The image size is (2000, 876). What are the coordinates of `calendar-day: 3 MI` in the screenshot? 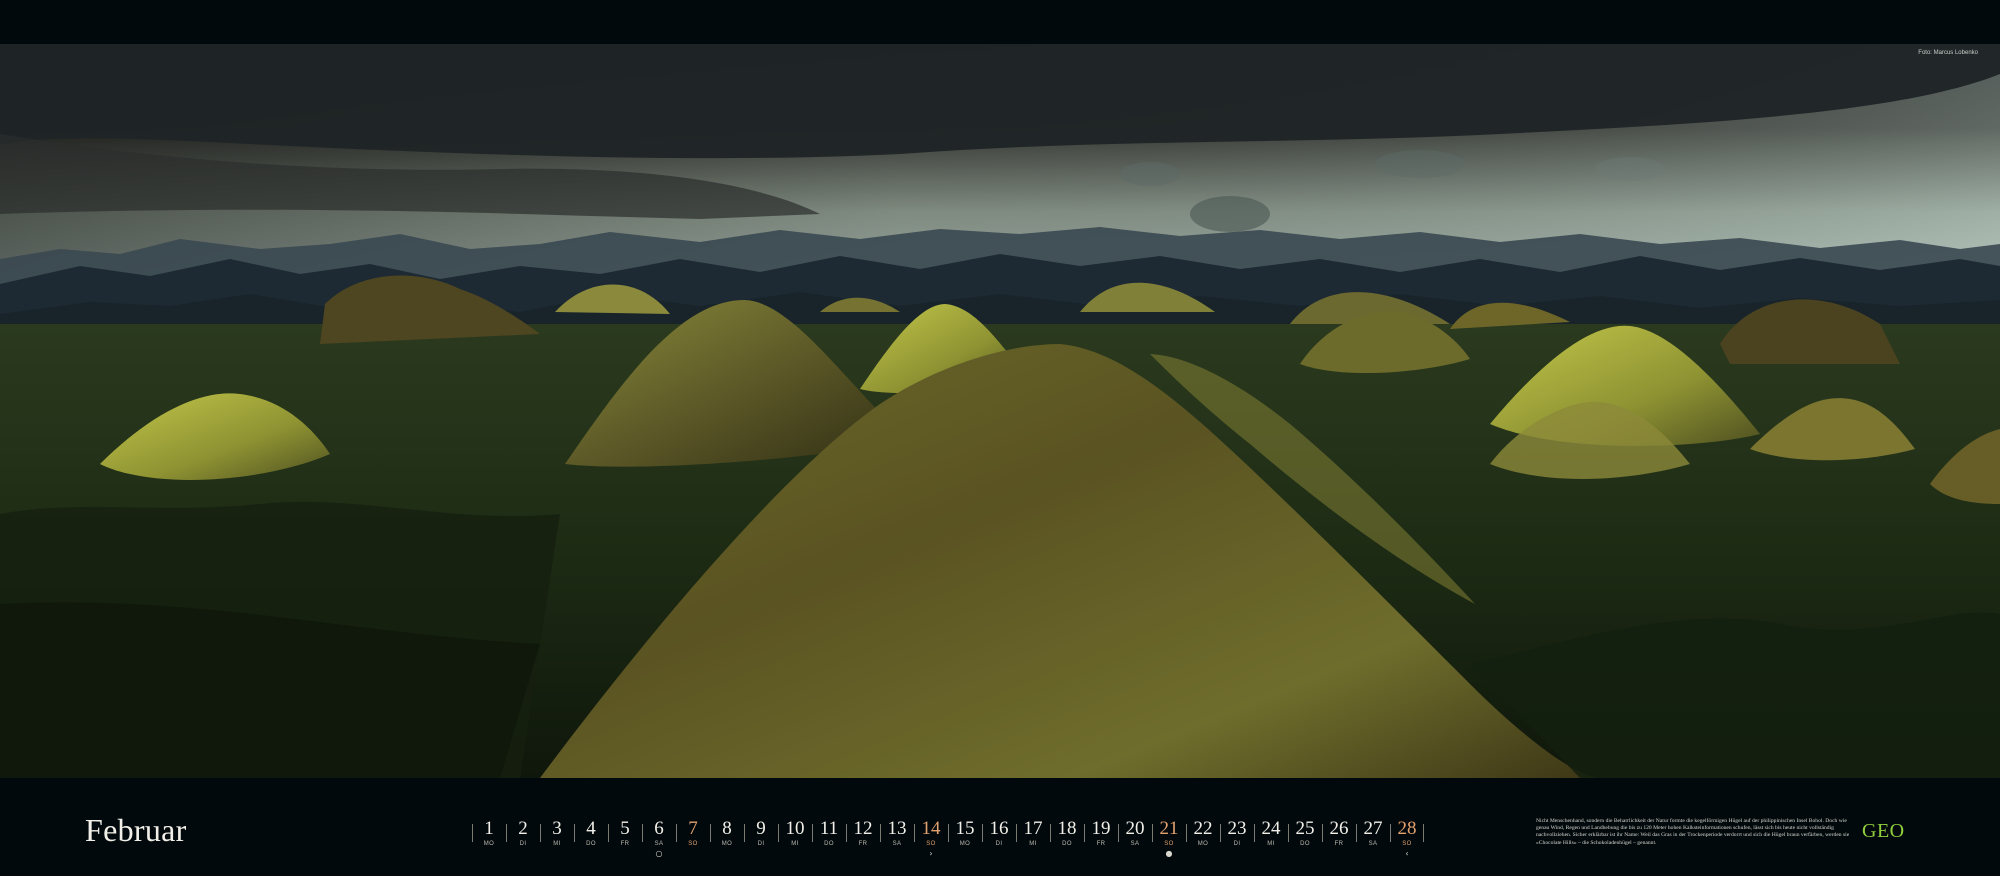 It's located at (557, 838).